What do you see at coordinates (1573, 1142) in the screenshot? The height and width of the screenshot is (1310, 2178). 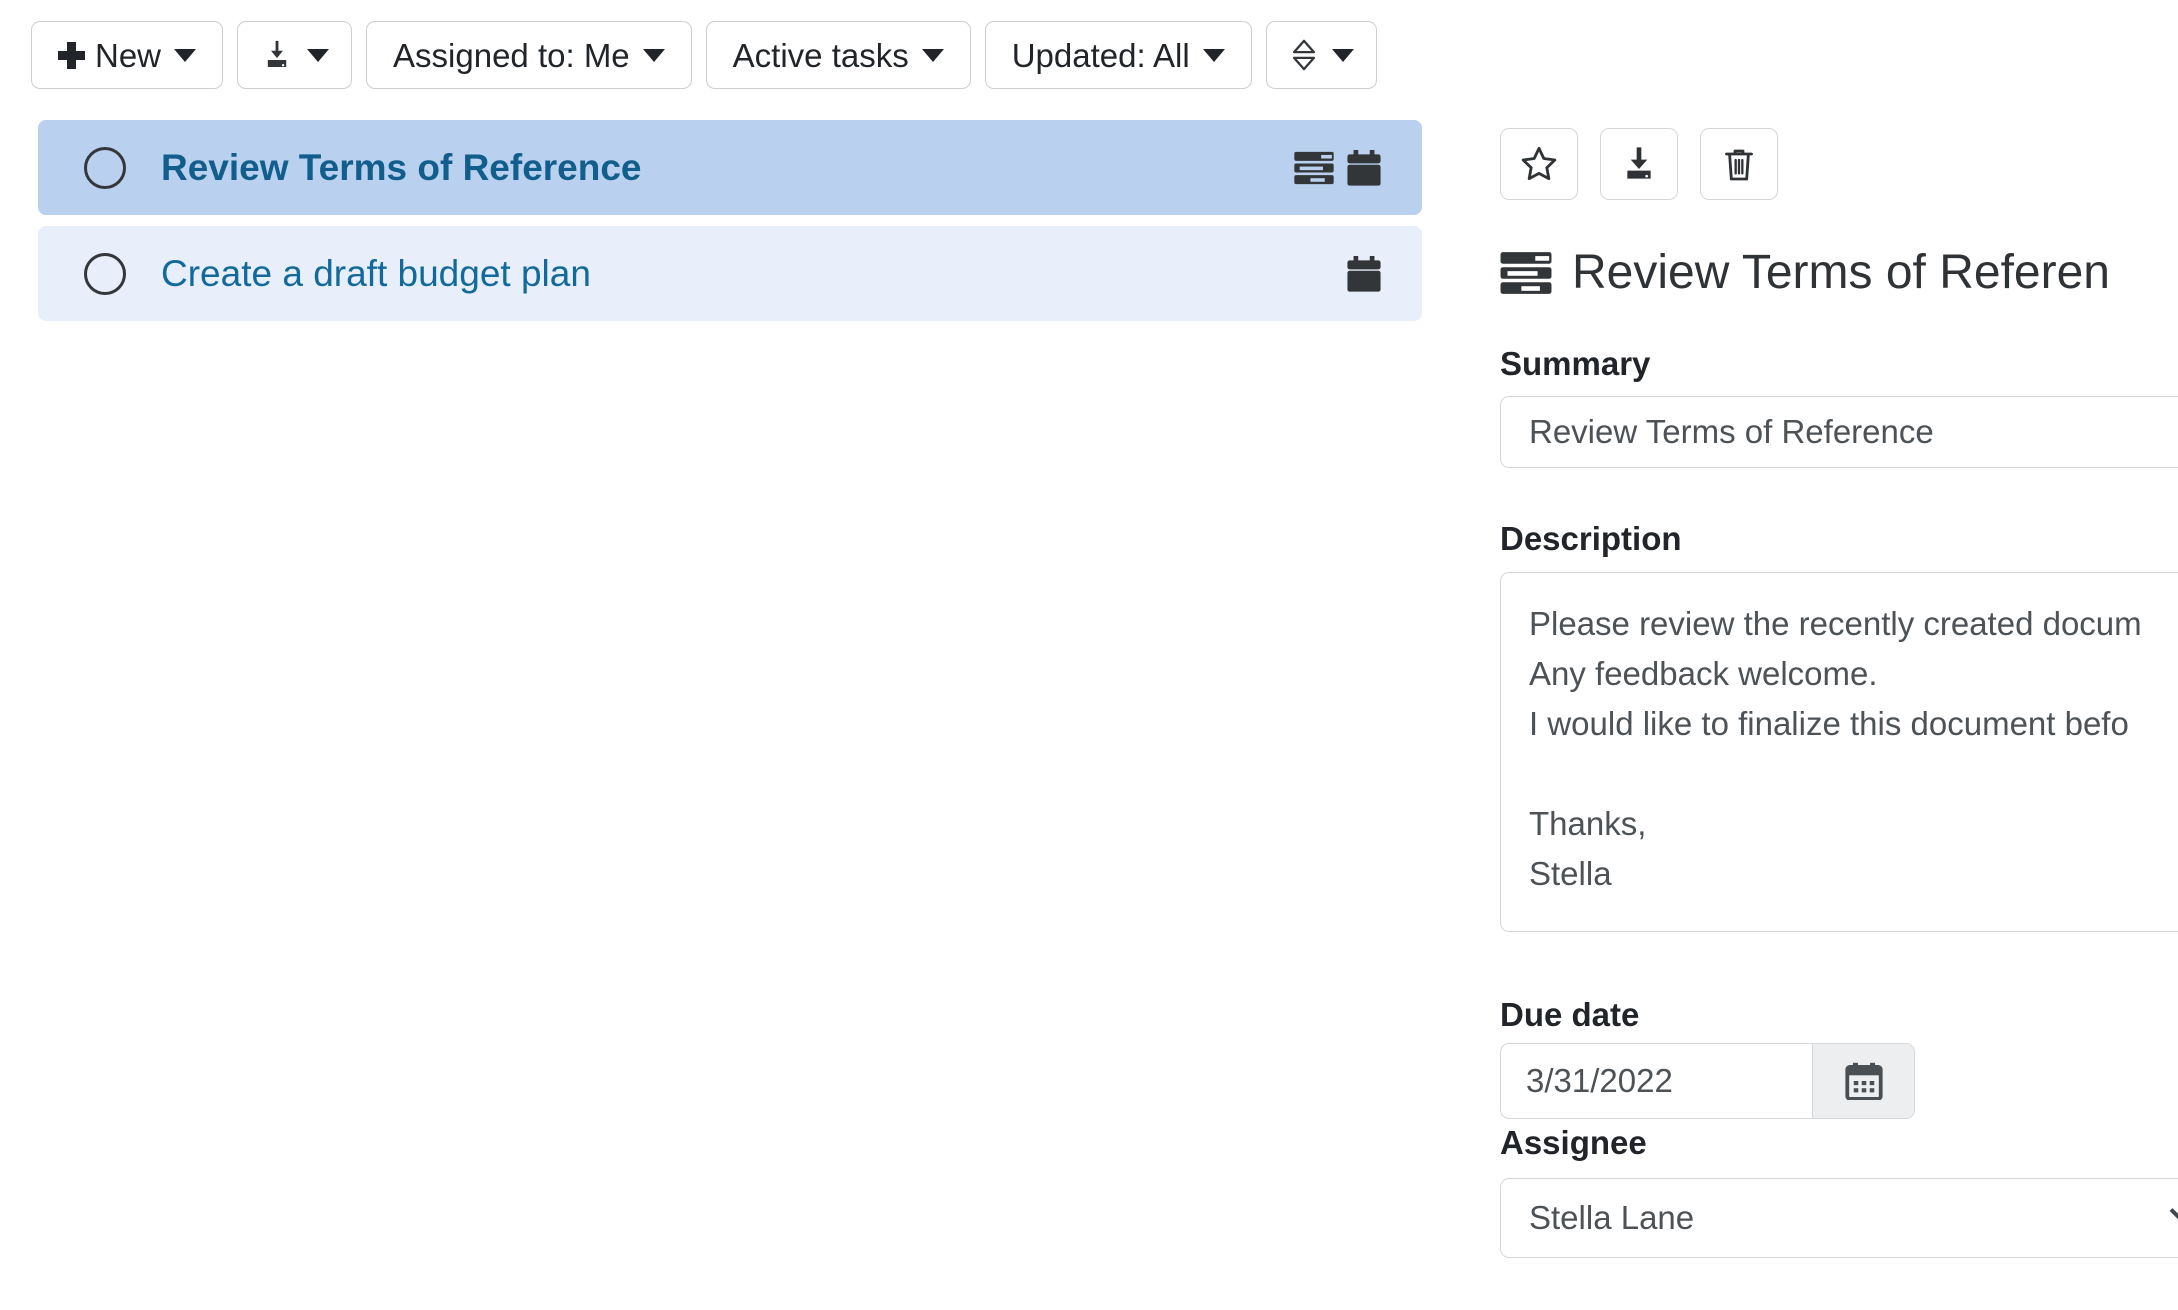 I see `assignee-label: Assignee` at bounding box center [1573, 1142].